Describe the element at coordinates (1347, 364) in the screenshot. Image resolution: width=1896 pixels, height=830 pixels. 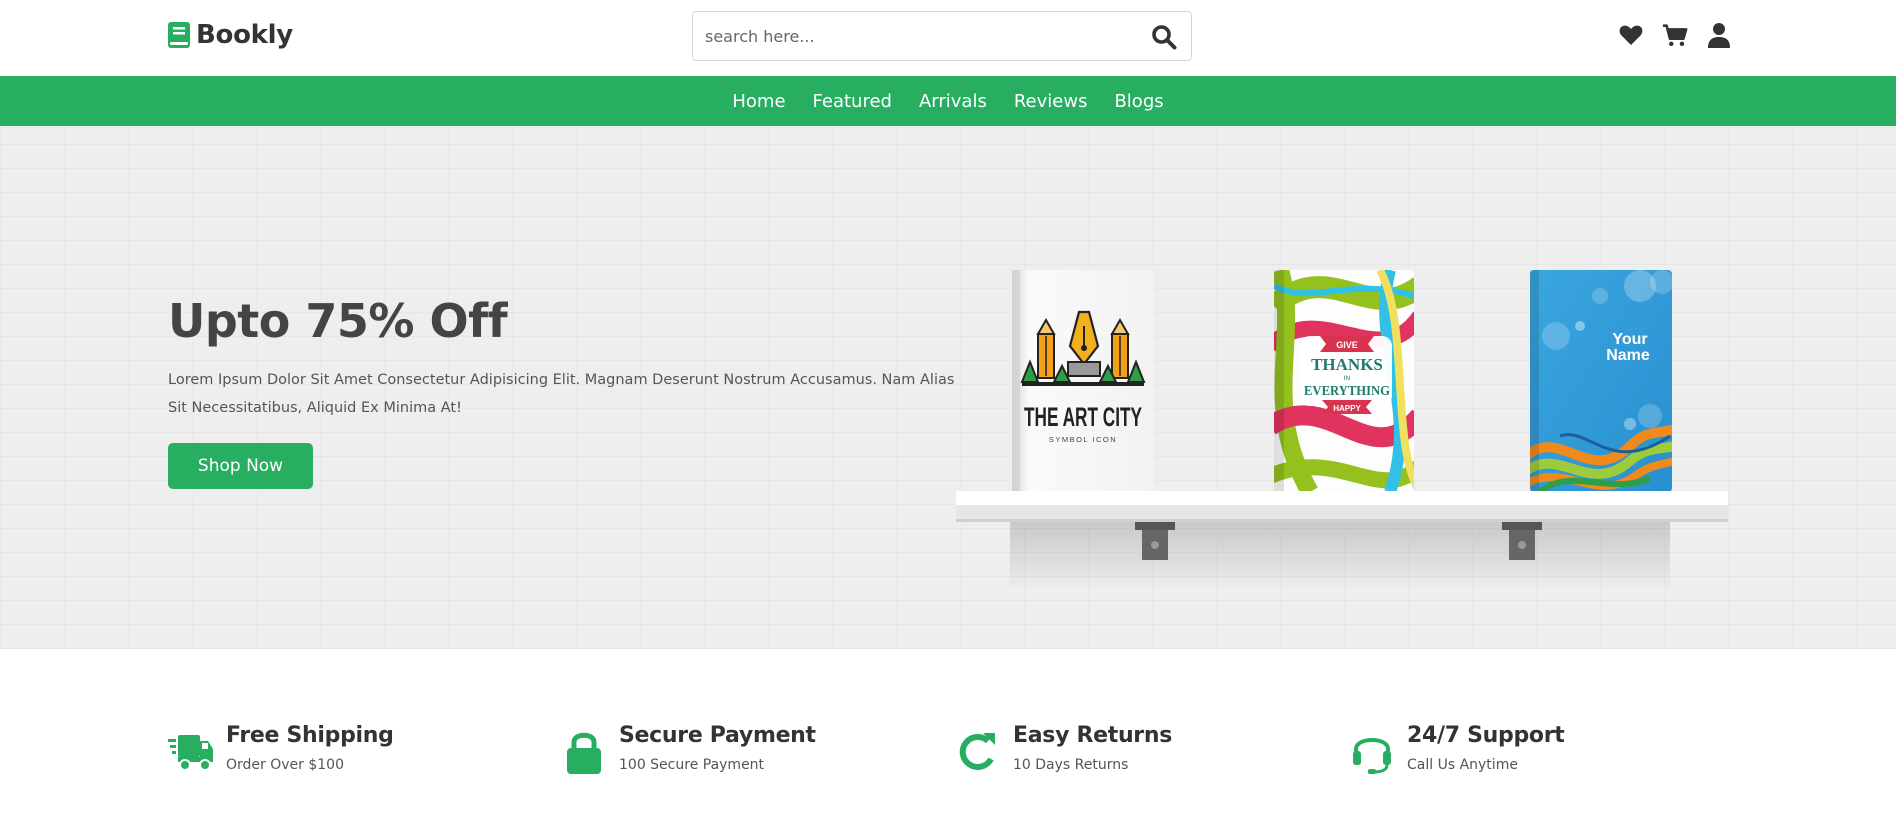
I see `book2-line2: THANKS` at that location.